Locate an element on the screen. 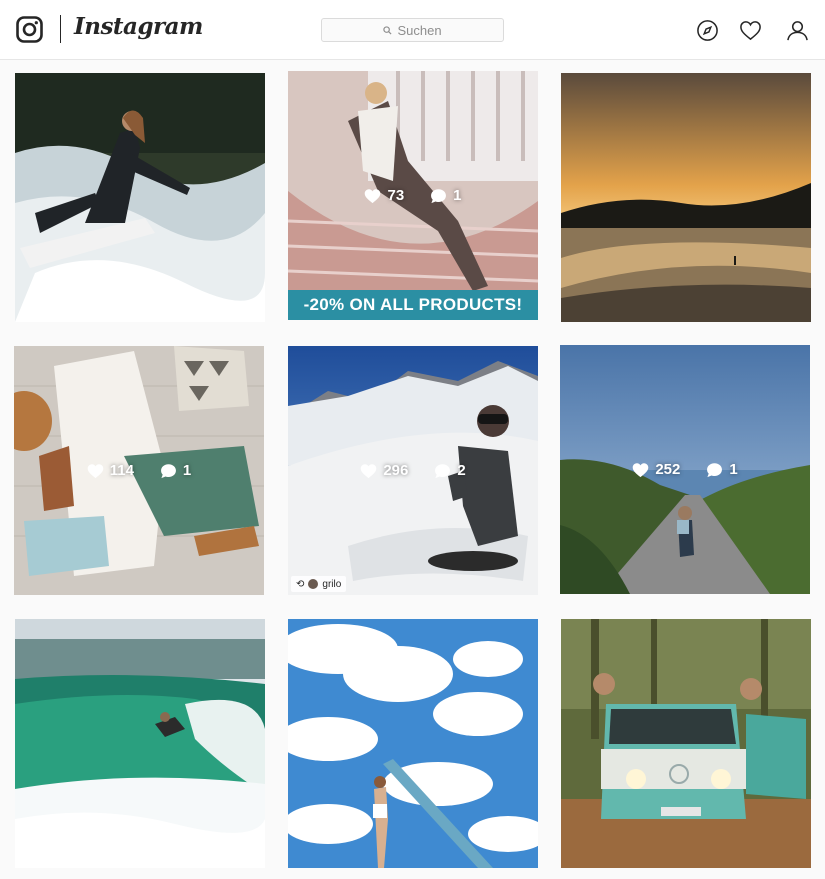 This screenshot has height=879, width=825. search-input: Suchen is located at coordinates (412, 30).